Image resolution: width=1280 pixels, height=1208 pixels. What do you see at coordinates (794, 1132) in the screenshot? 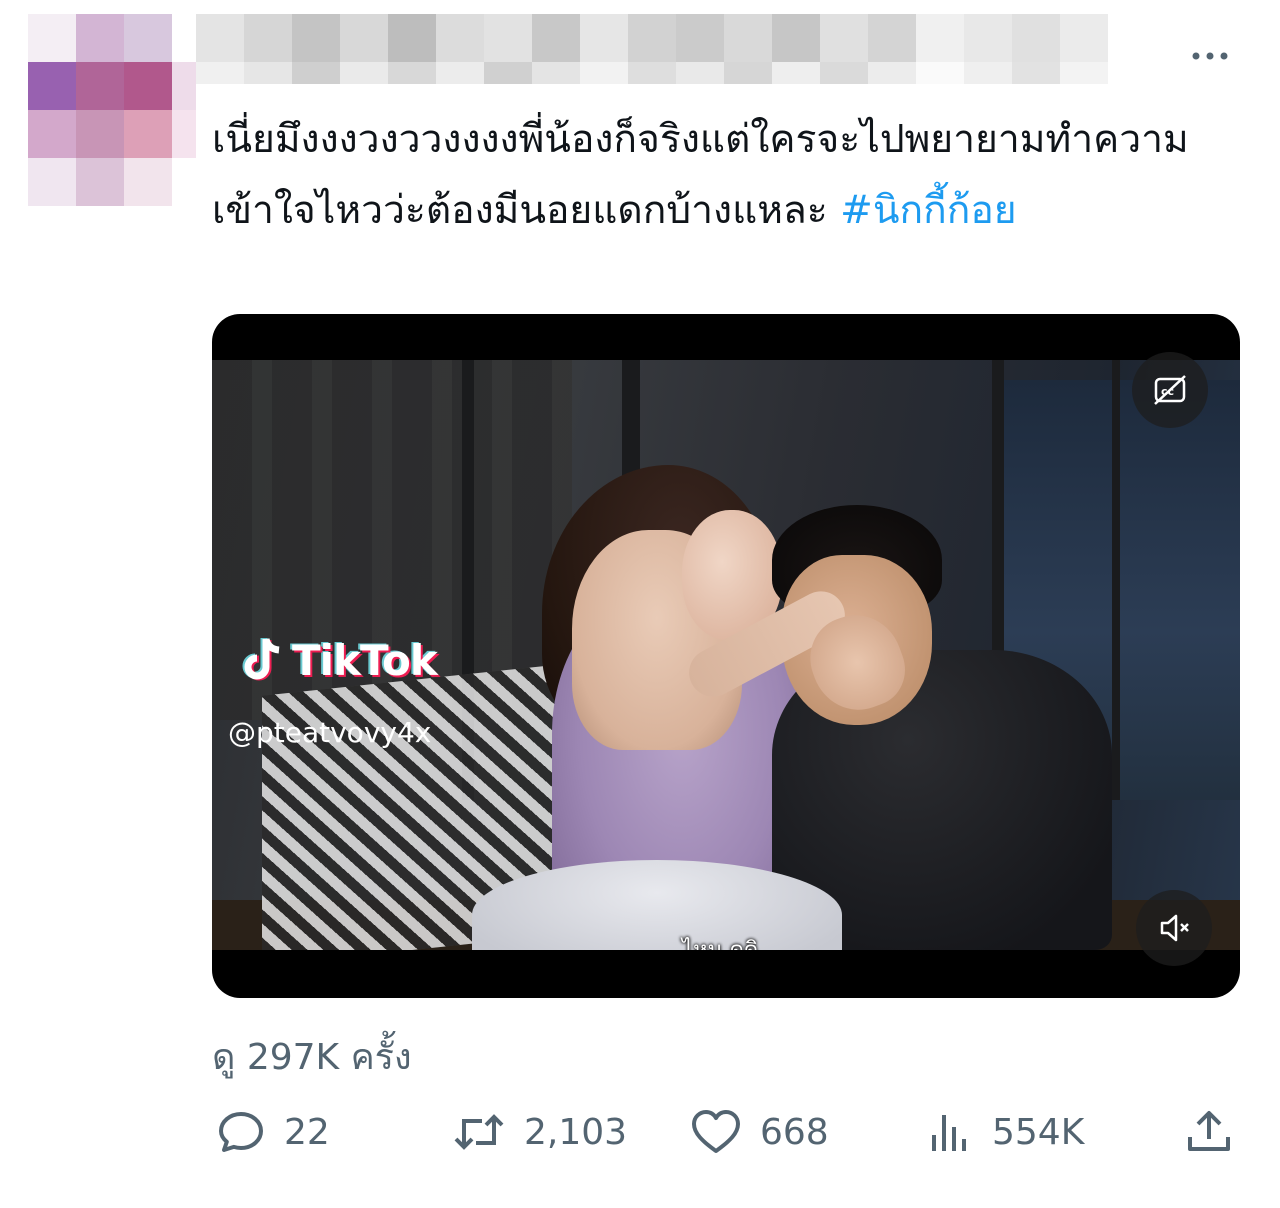
I see `like-count: 668` at bounding box center [794, 1132].